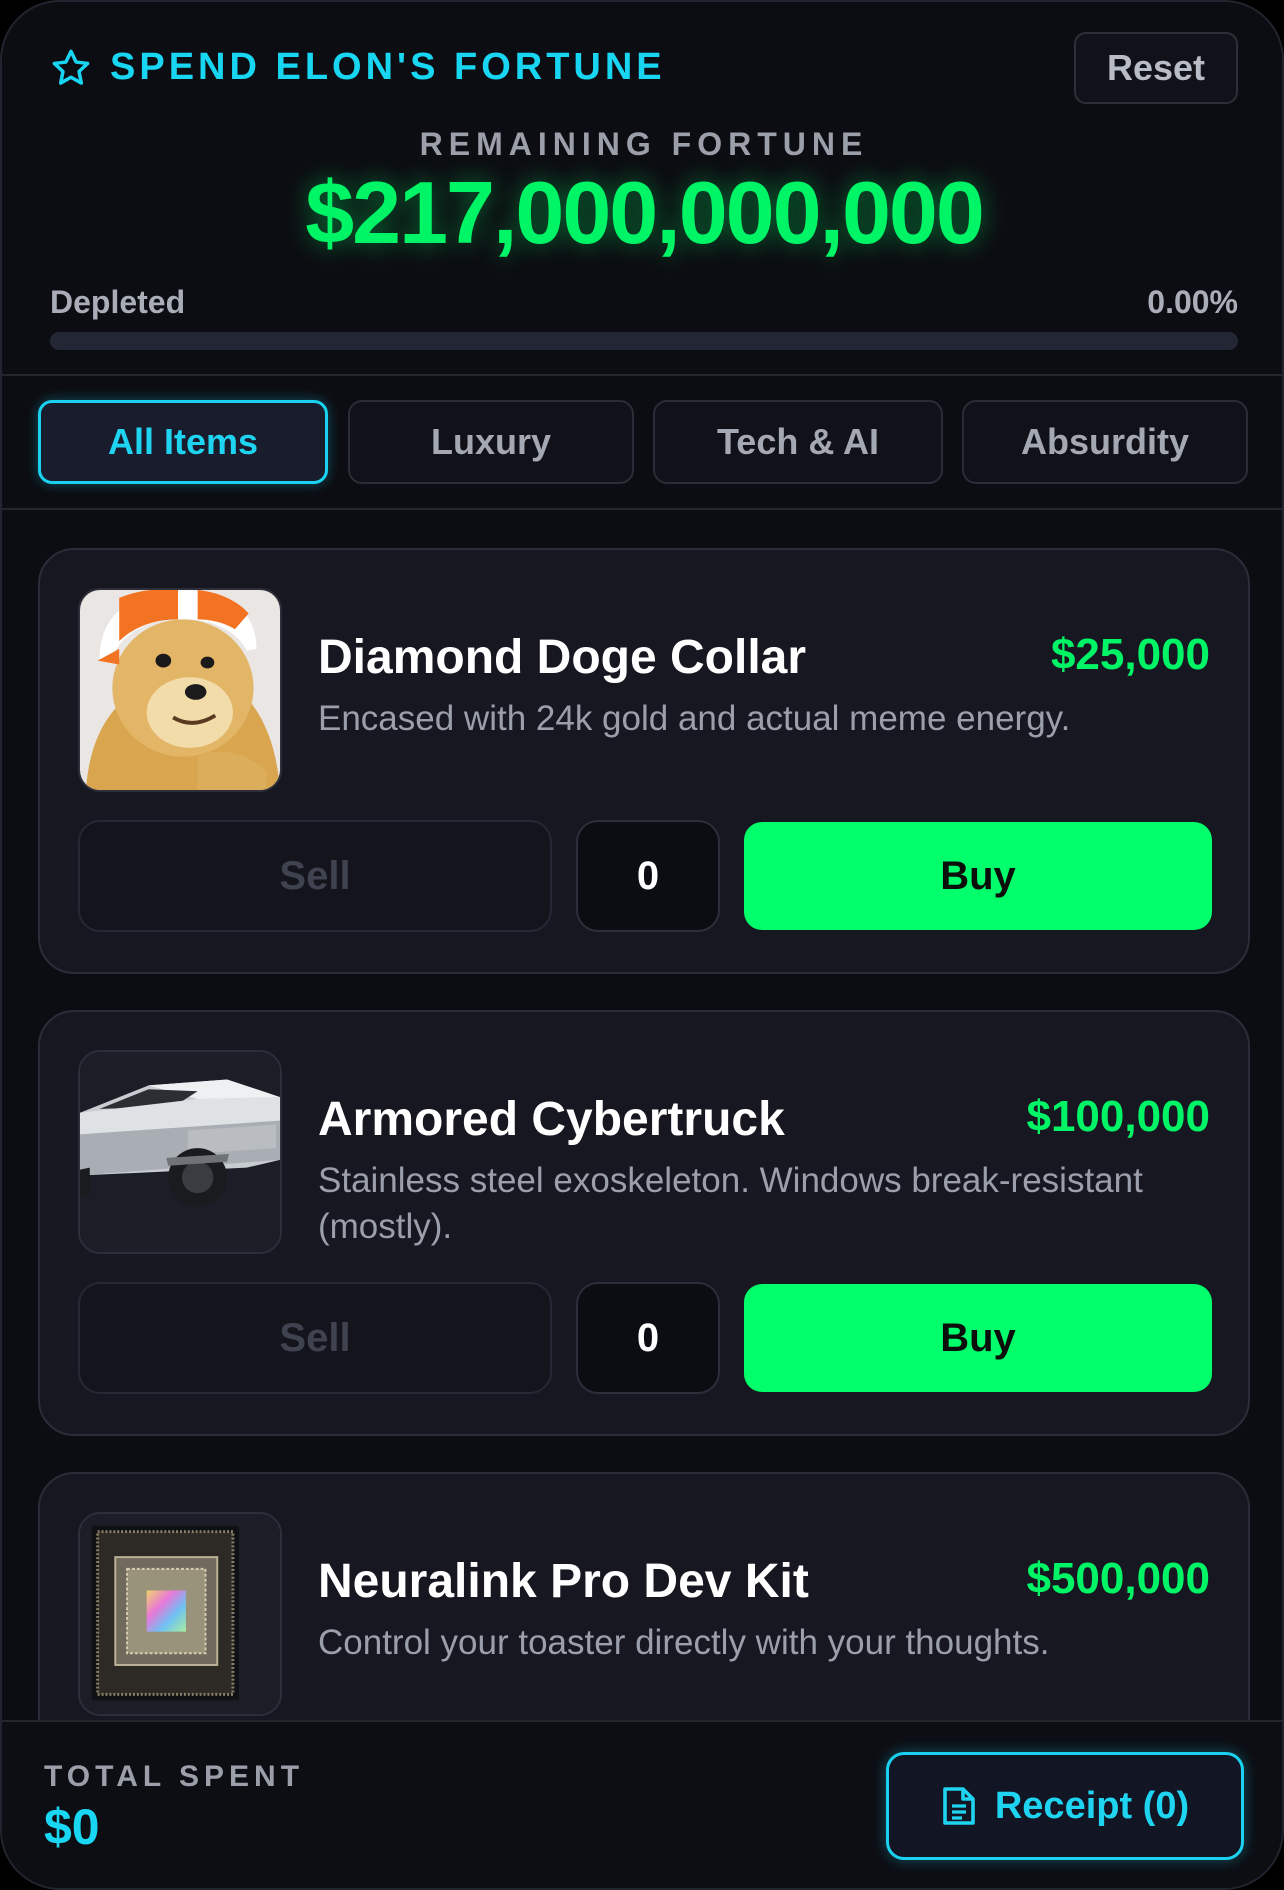 The width and height of the screenshot is (1284, 1890). I want to click on doge-image, so click(180, 690).